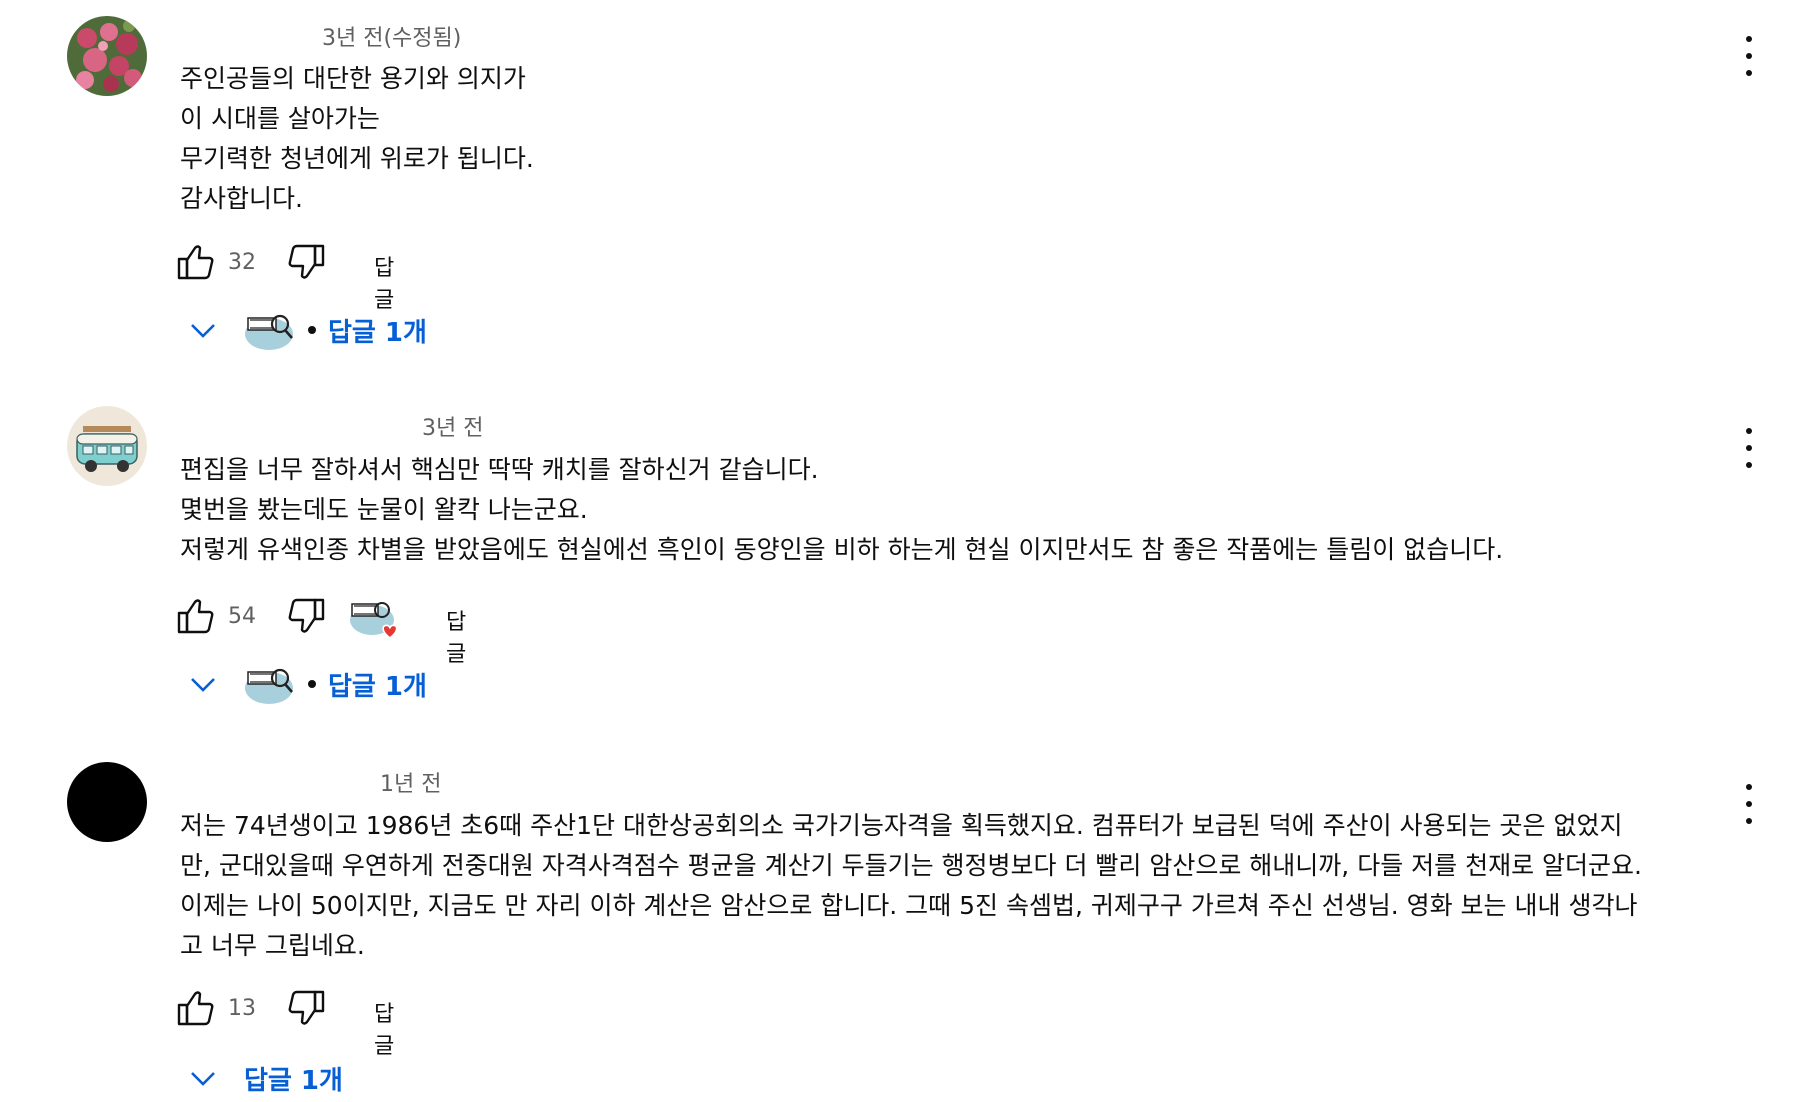  What do you see at coordinates (376, 618) in the screenshot?
I see `creator-heart-badge` at bounding box center [376, 618].